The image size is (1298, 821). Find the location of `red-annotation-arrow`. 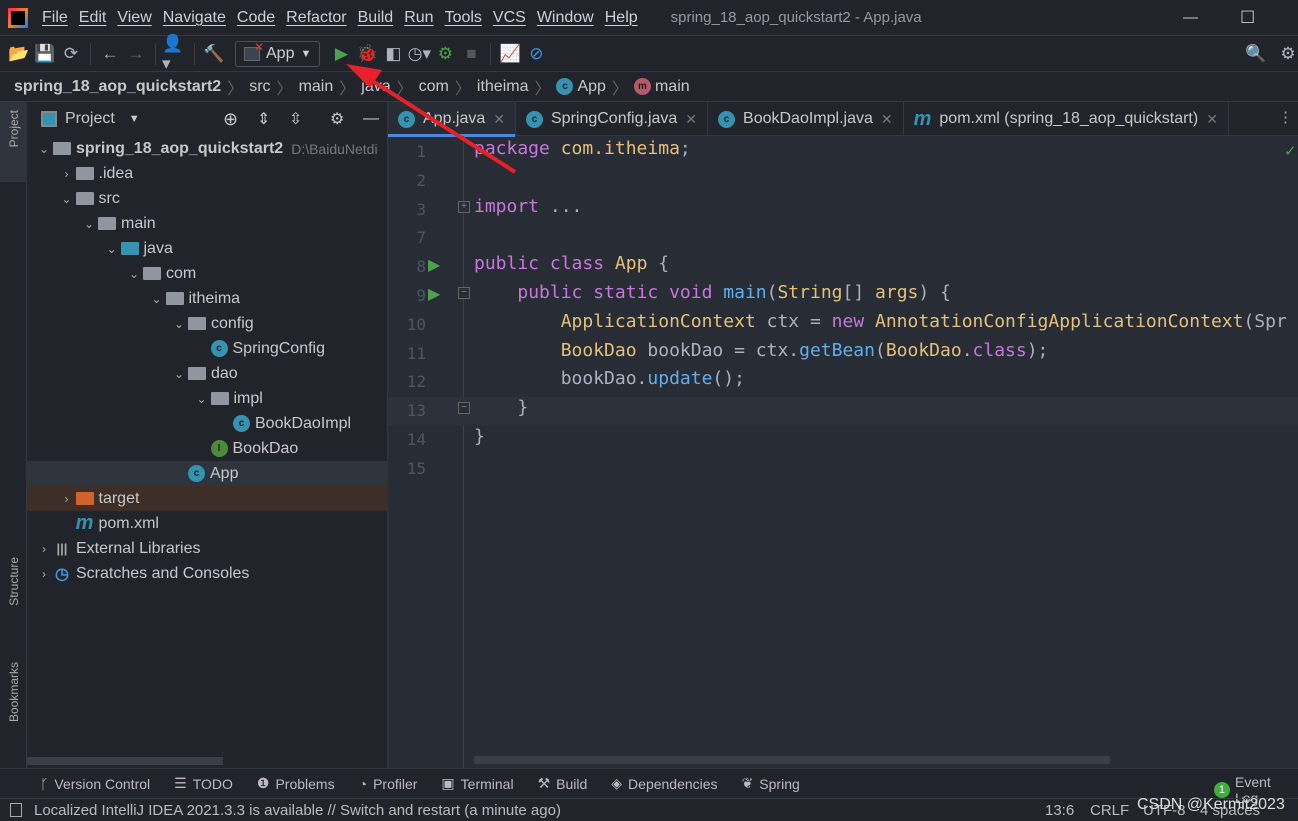

red-annotation-arrow is located at coordinates (431, 119).